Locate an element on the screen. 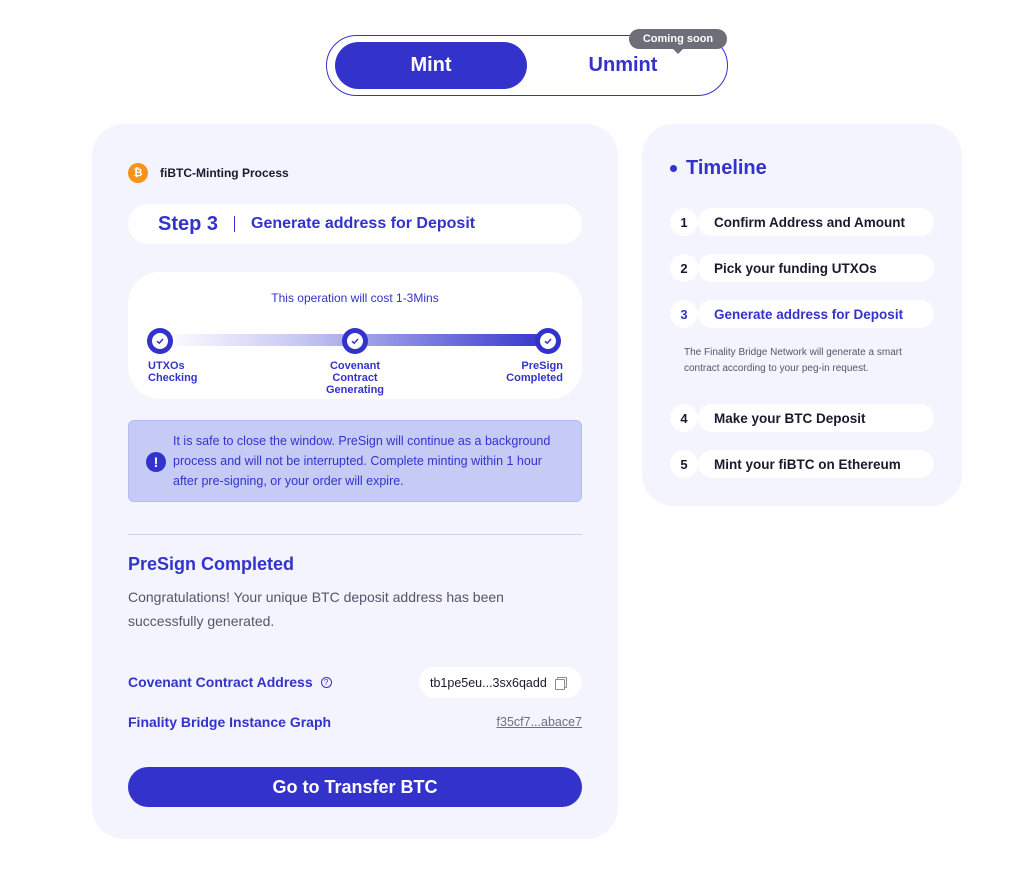 This screenshot has width=1025, height=870. instance-graph-link: f35cf7...abace7 is located at coordinates (539, 722).